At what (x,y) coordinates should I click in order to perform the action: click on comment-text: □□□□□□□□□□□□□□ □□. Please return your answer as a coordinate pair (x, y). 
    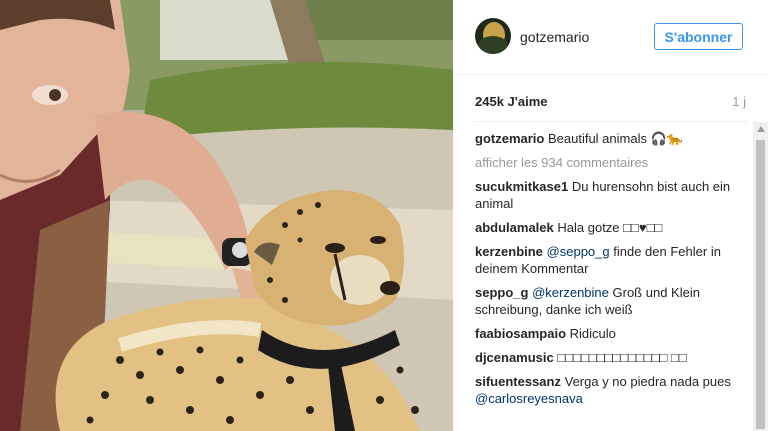
    Looking at the image, I should click on (622, 357).